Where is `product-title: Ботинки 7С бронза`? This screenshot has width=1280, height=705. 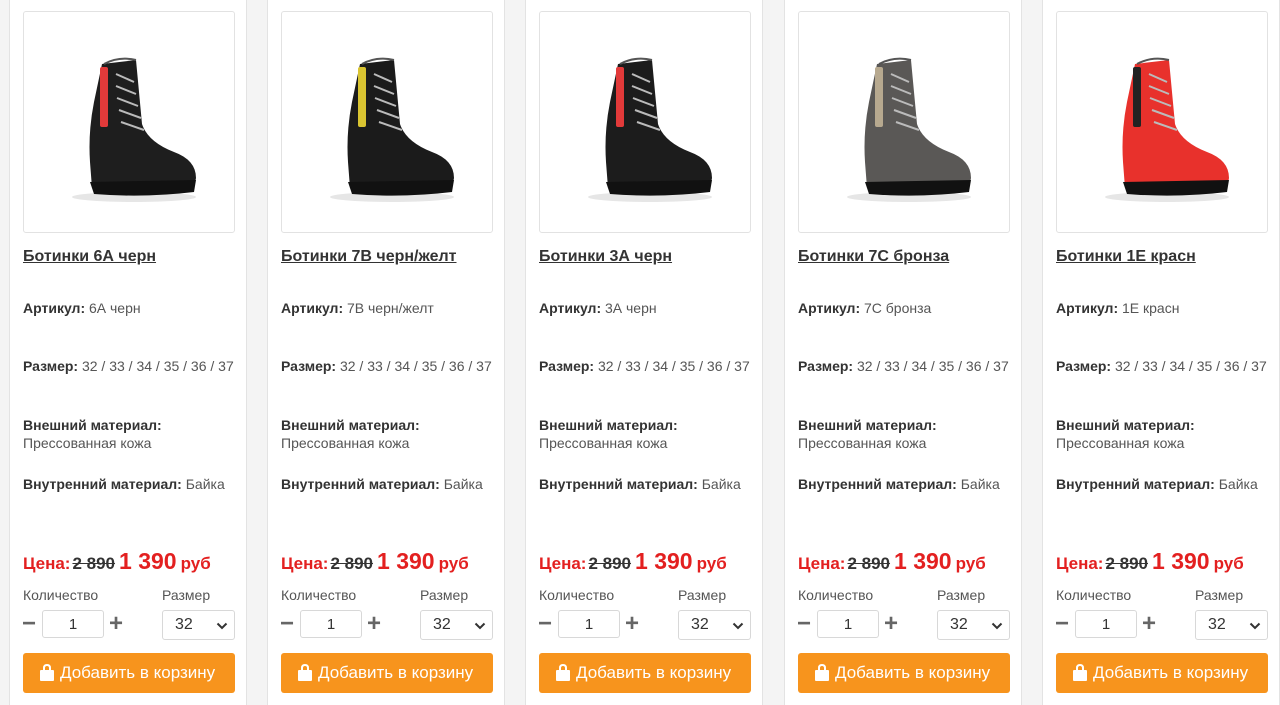
product-title: Ботинки 7С бронза is located at coordinates (905, 257).